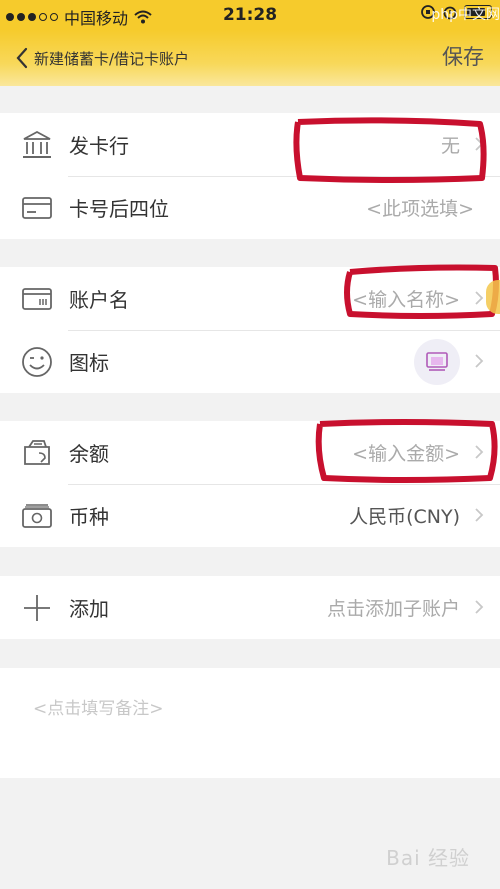 The width and height of the screenshot is (500, 889). What do you see at coordinates (250, 15) in the screenshot?
I see `status-bar: 中国移动 21:28 php中文网` at bounding box center [250, 15].